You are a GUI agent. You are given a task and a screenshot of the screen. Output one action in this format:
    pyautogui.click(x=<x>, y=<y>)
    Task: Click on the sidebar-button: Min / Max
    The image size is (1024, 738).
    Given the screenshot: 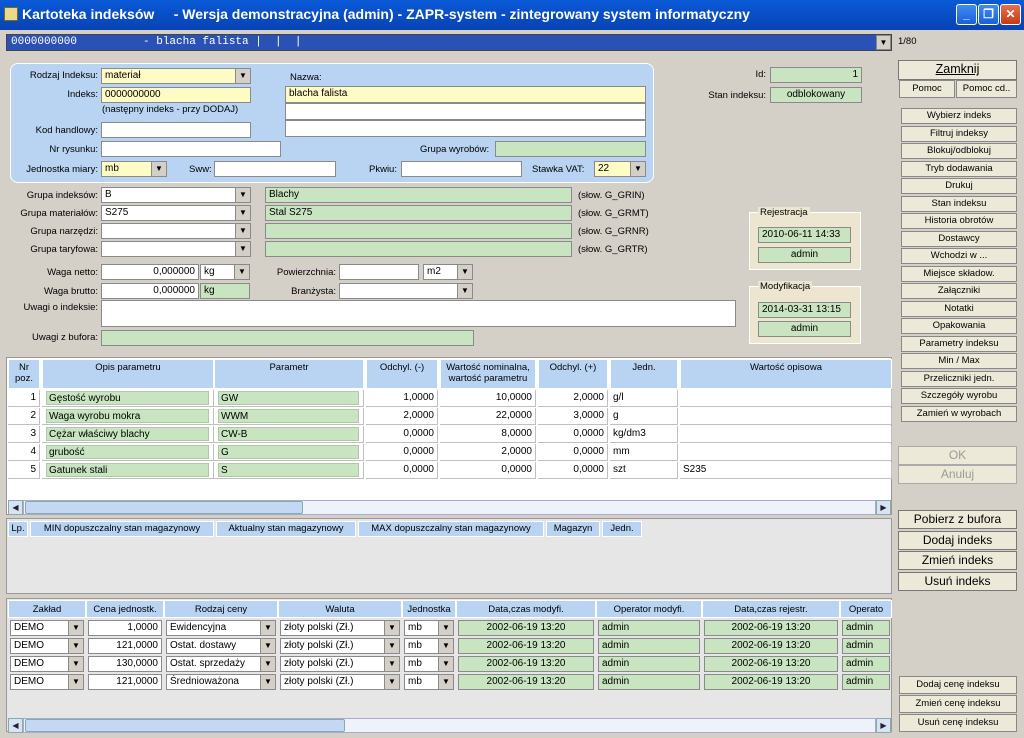 What is the action you would take?
    pyautogui.click(x=959, y=361)
    